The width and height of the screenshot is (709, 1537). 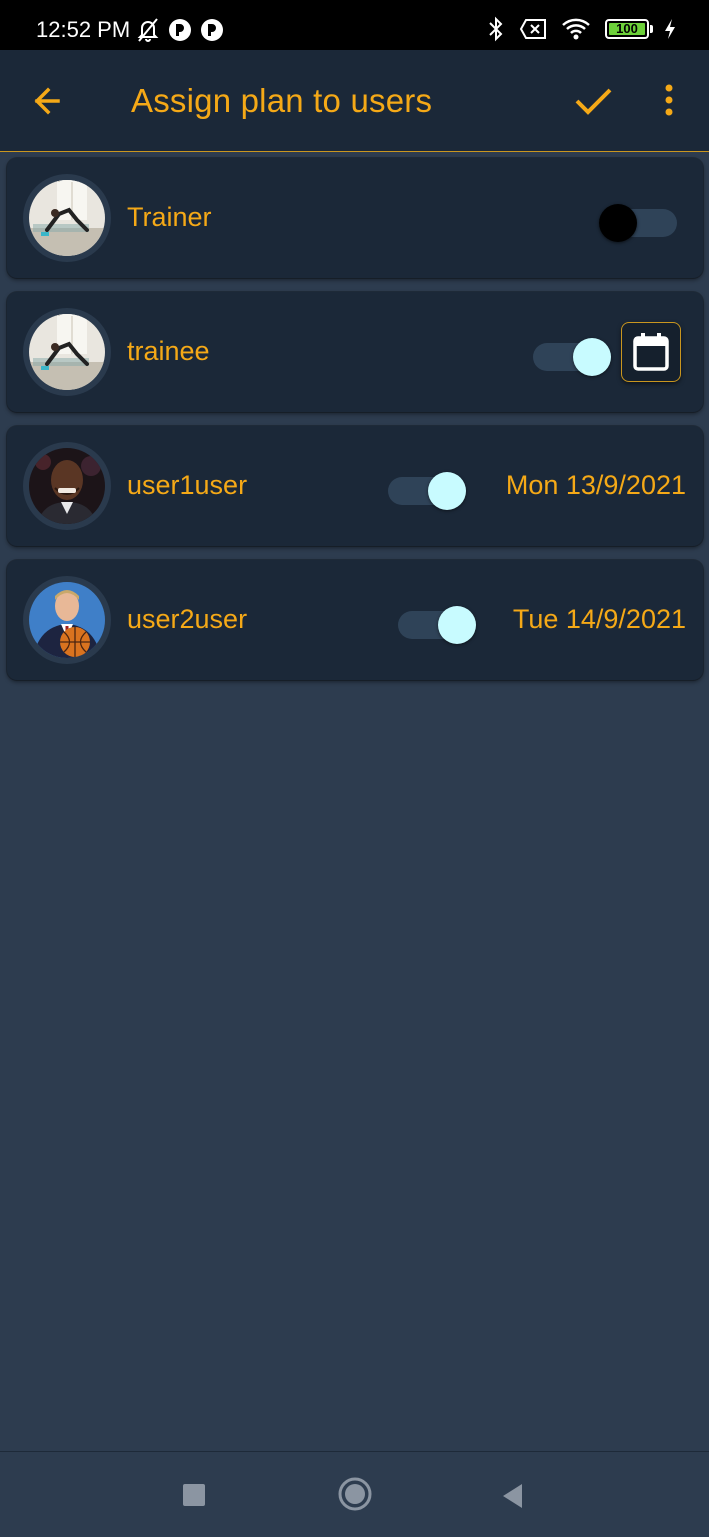 What do you see at coordinates (496, 29) in the screenshot?
I see `bluetooth-icon` at bounding box center [496, 29].